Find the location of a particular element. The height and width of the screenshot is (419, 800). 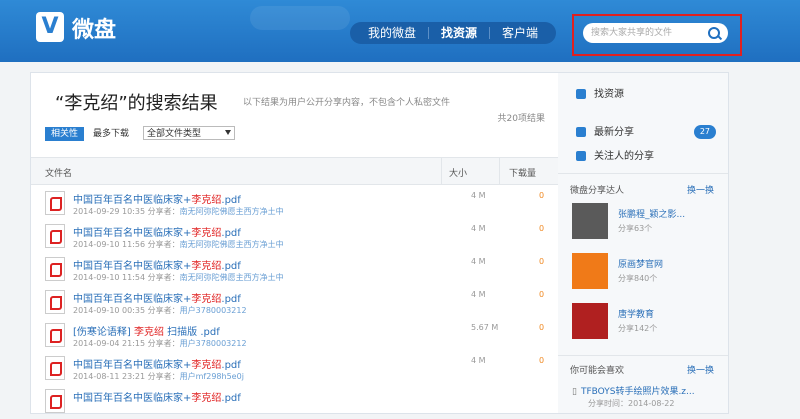

expert-name-link: 唐学教育 is located at coordinates (636, 313).